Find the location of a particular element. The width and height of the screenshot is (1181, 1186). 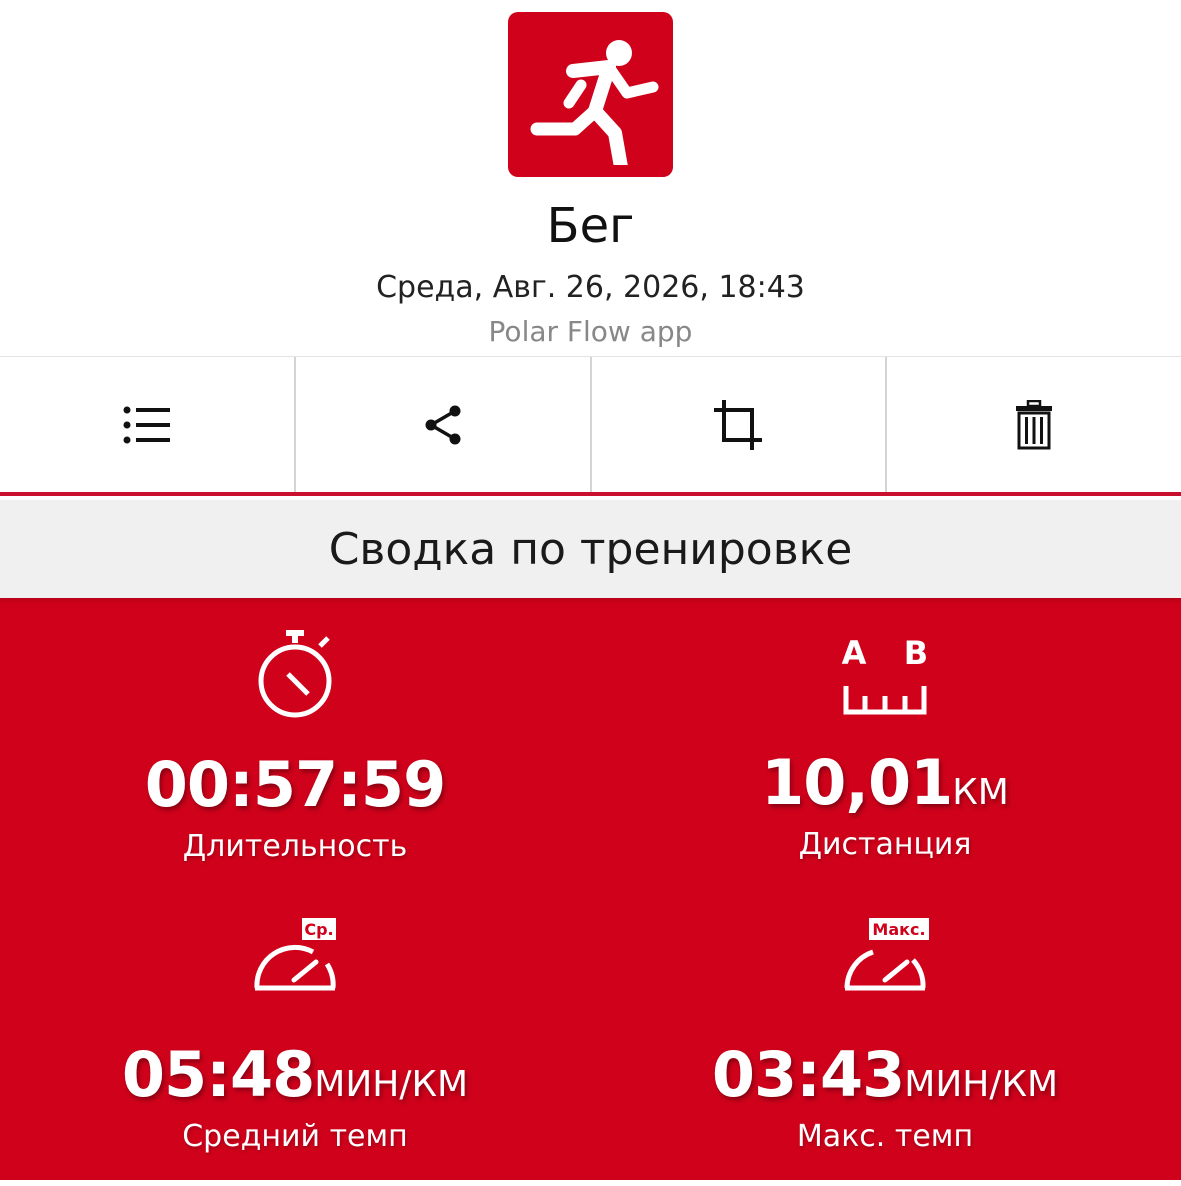

share-icon is located at coordinates (443, 424).